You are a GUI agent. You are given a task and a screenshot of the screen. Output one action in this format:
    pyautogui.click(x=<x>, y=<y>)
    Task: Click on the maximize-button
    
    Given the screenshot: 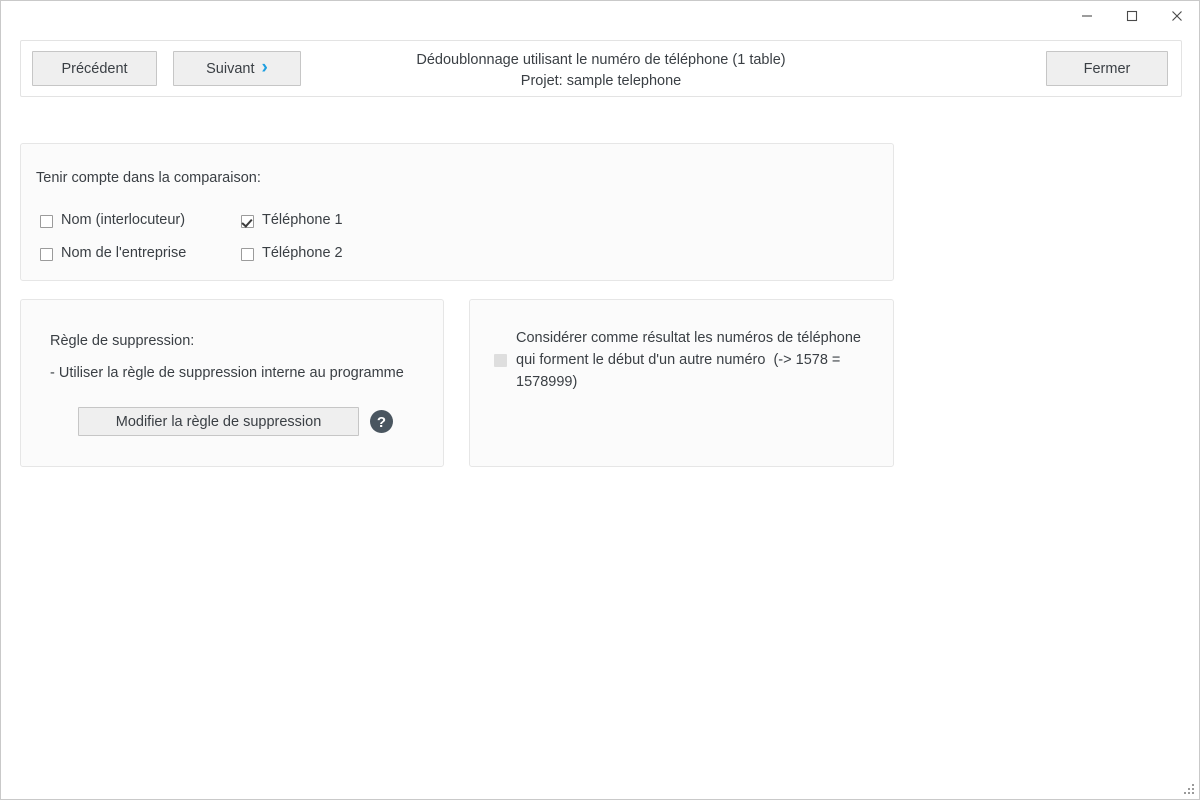 What is the action you would take?
    pyautogui.click(x=1131, y=16)
    